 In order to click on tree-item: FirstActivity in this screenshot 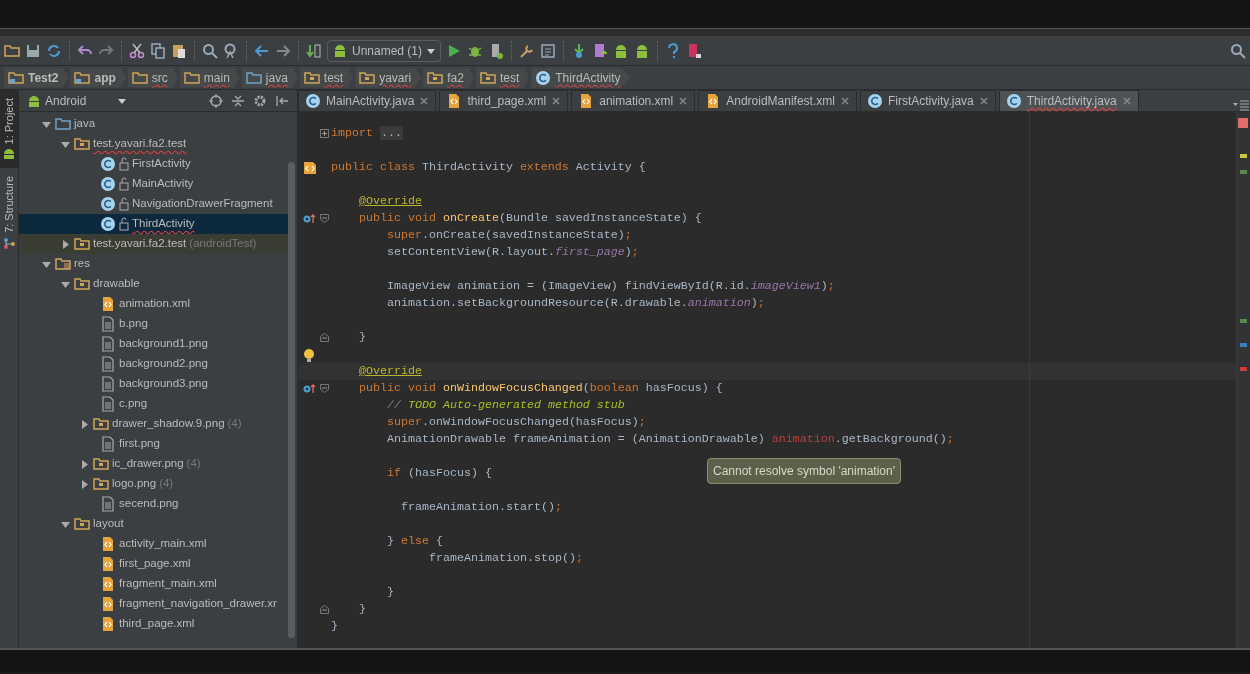, I will do `click(153, 164)`.